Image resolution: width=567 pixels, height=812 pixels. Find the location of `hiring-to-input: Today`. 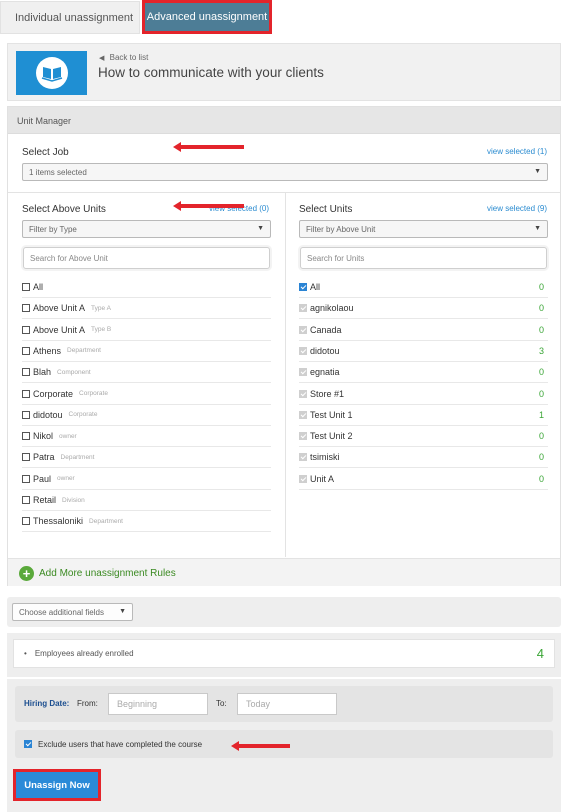

hiring-to-input: Today is located at coordinates (287, 704).